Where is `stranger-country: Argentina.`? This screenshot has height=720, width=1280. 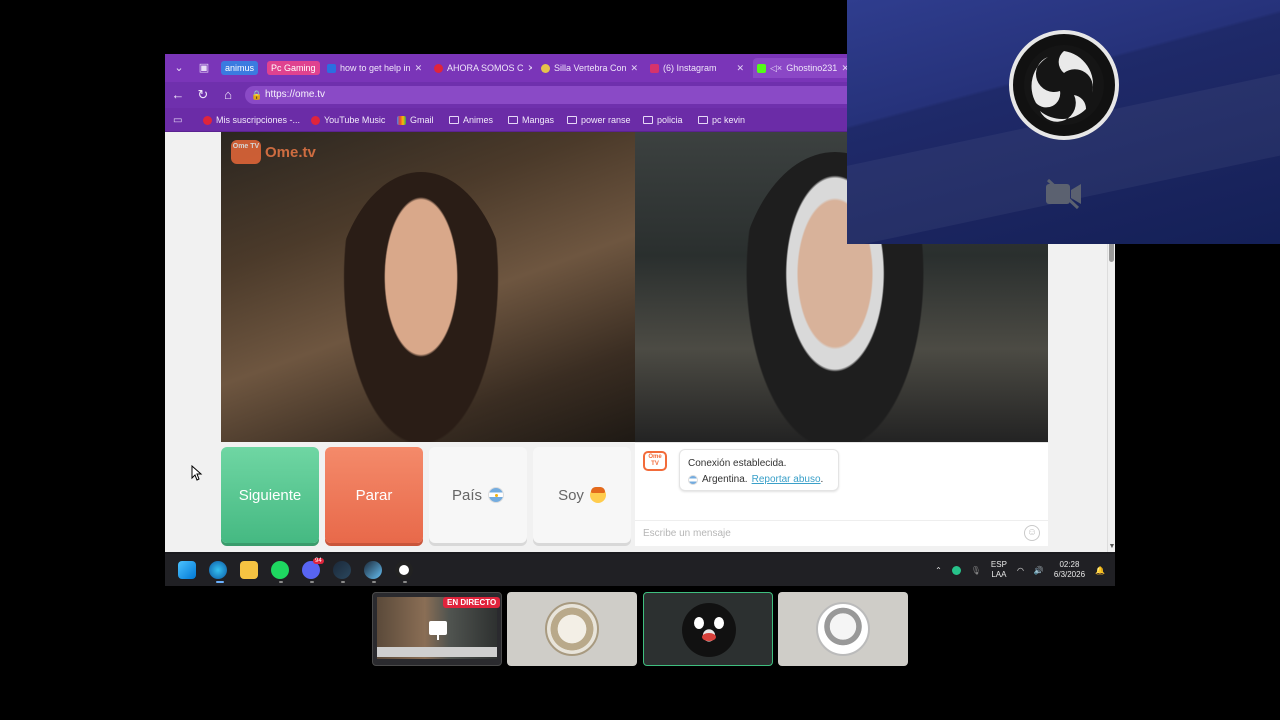 stranger-country: Argentina. is located at coordinates (725, 479).